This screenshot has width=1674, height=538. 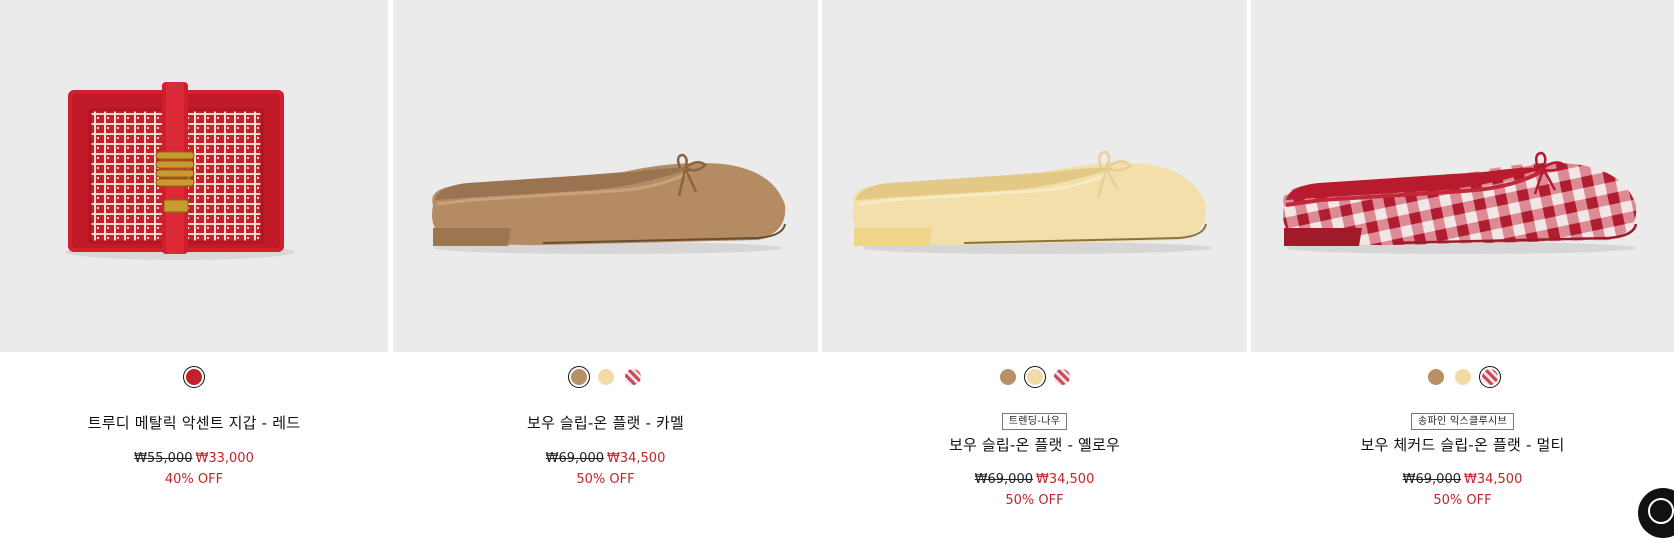 I want to click on sale-price: ₩33,000, so click(x=224, y=458).